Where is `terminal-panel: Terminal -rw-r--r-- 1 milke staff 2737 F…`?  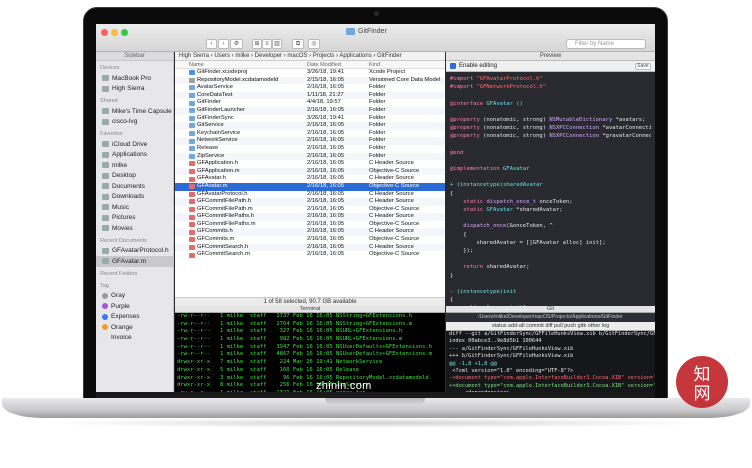
terminal-panel: Terminal -rw-r--r-- 1 milke staff 2737 F… is located at coordinates (310, 349).